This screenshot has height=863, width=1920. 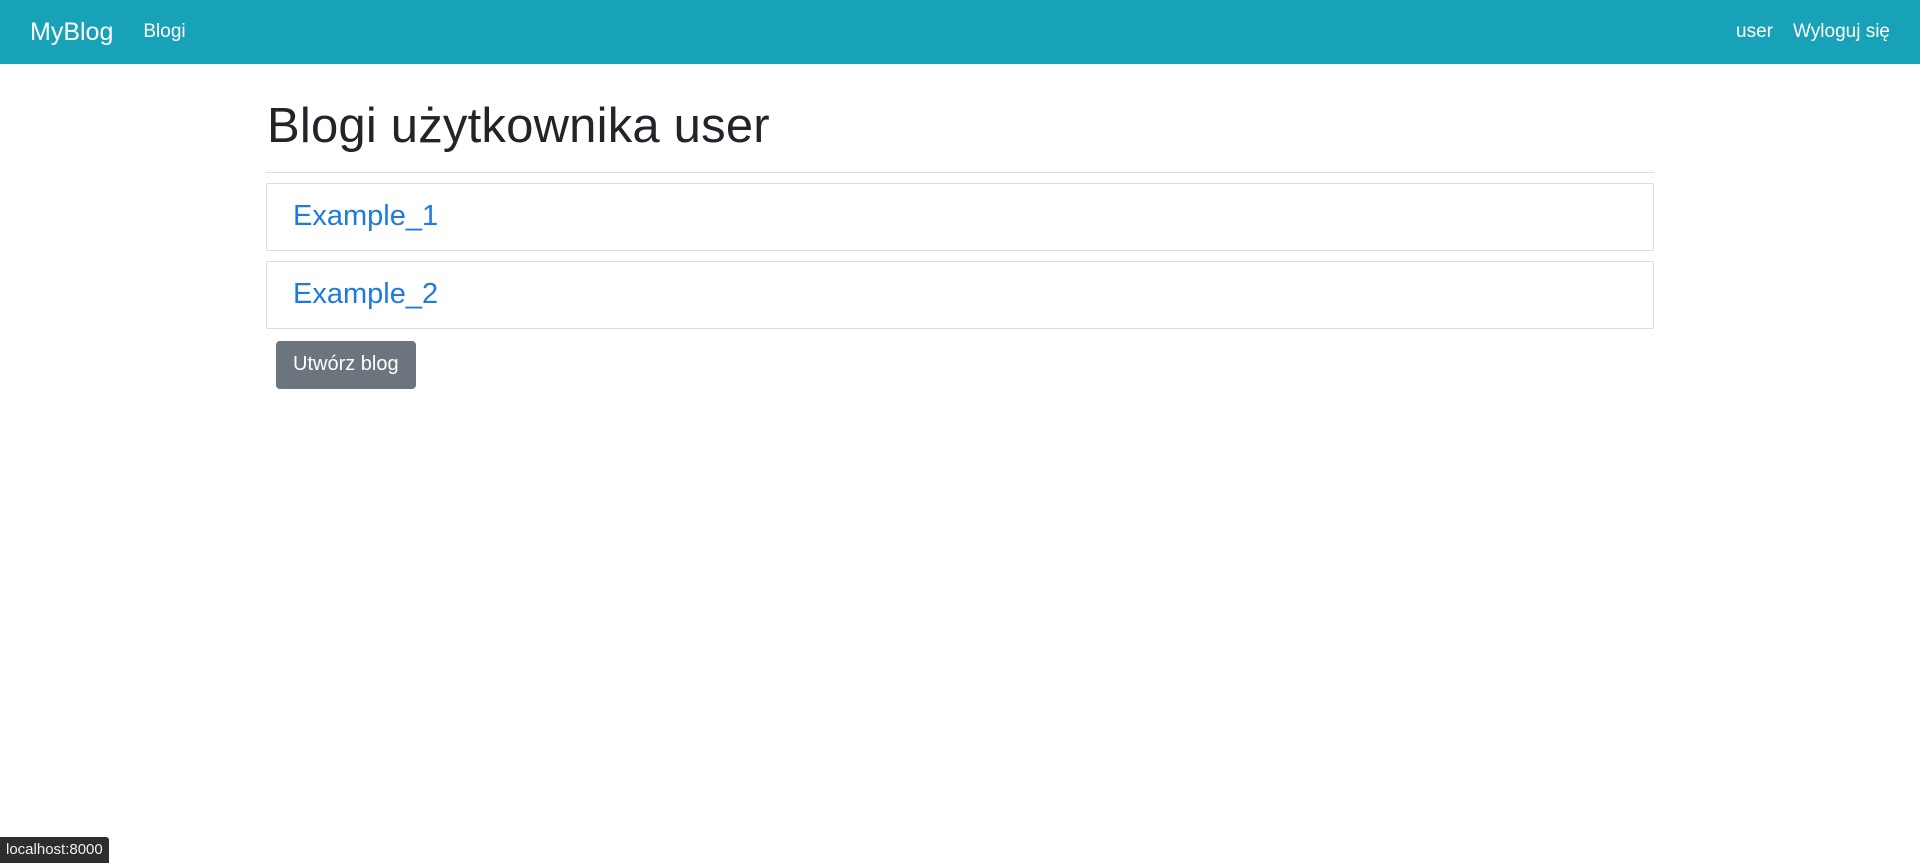 I want to click on nav-right: user Wyloguj się, so click(x=1813, y=32).